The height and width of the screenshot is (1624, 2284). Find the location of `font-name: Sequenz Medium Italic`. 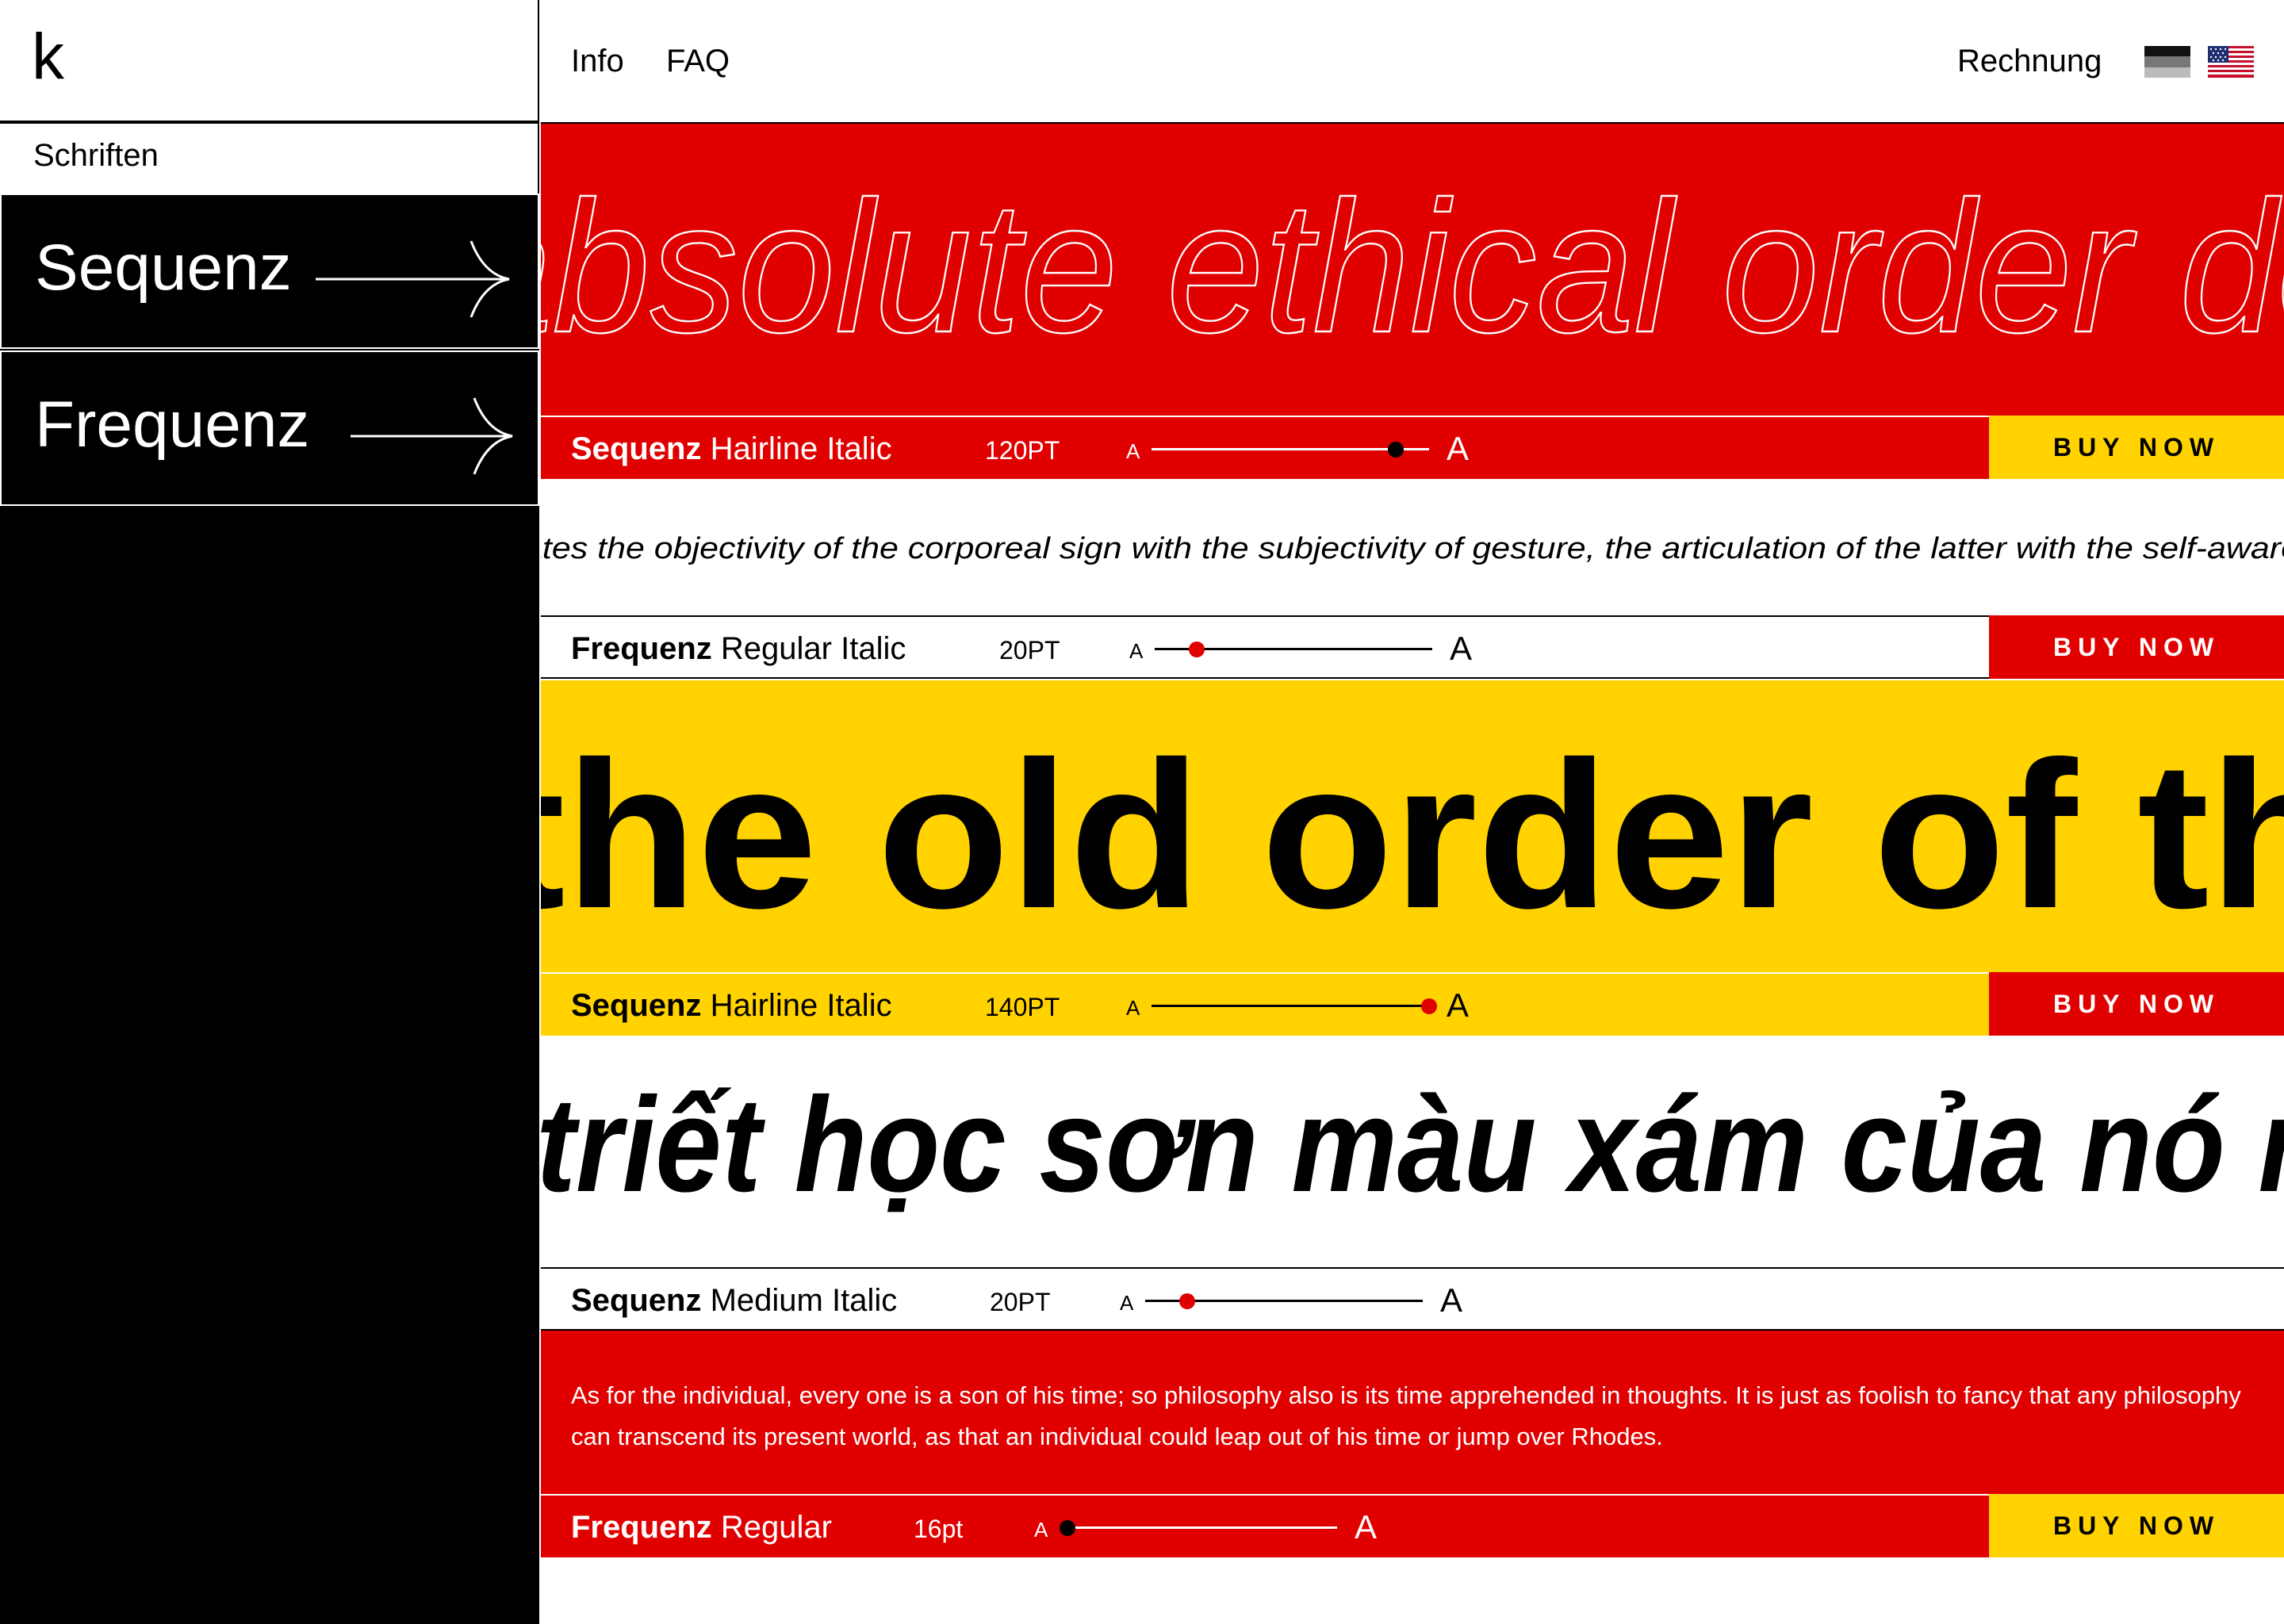

font-name: Sequenz Medium Italic is located at coordinates (734, 1300).